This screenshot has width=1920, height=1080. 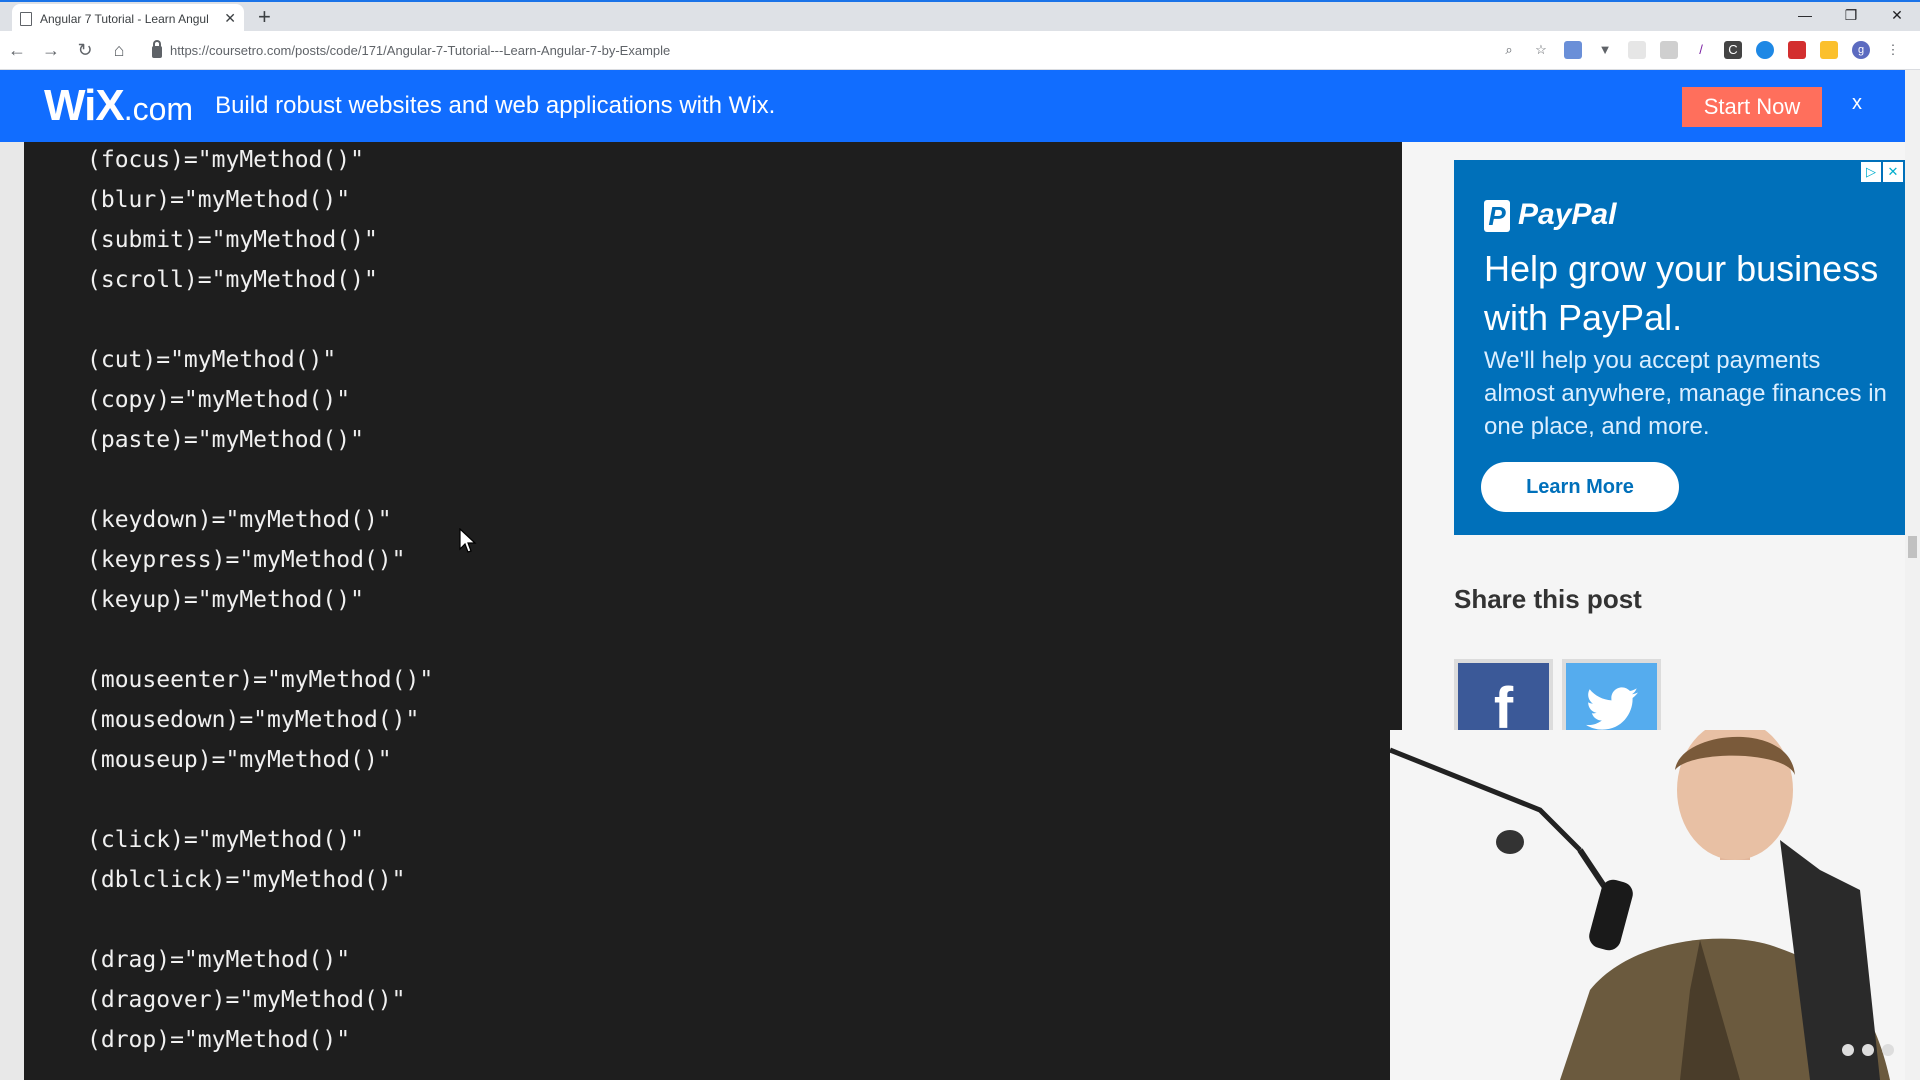 What do you see at coordinates (1550, 215) in the screenshot?
I see `paypal-logo: P PayPal` at bounding box center [1550, 215].